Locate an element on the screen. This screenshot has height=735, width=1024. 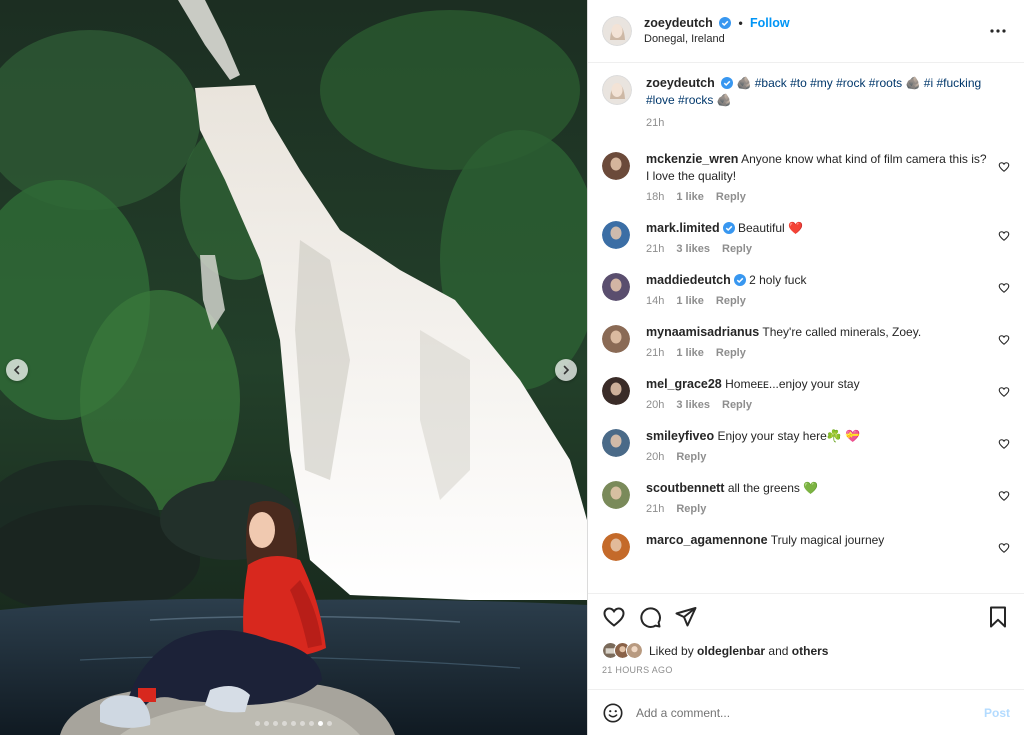
chevron-right-icon is located at coordinates (566, 370).